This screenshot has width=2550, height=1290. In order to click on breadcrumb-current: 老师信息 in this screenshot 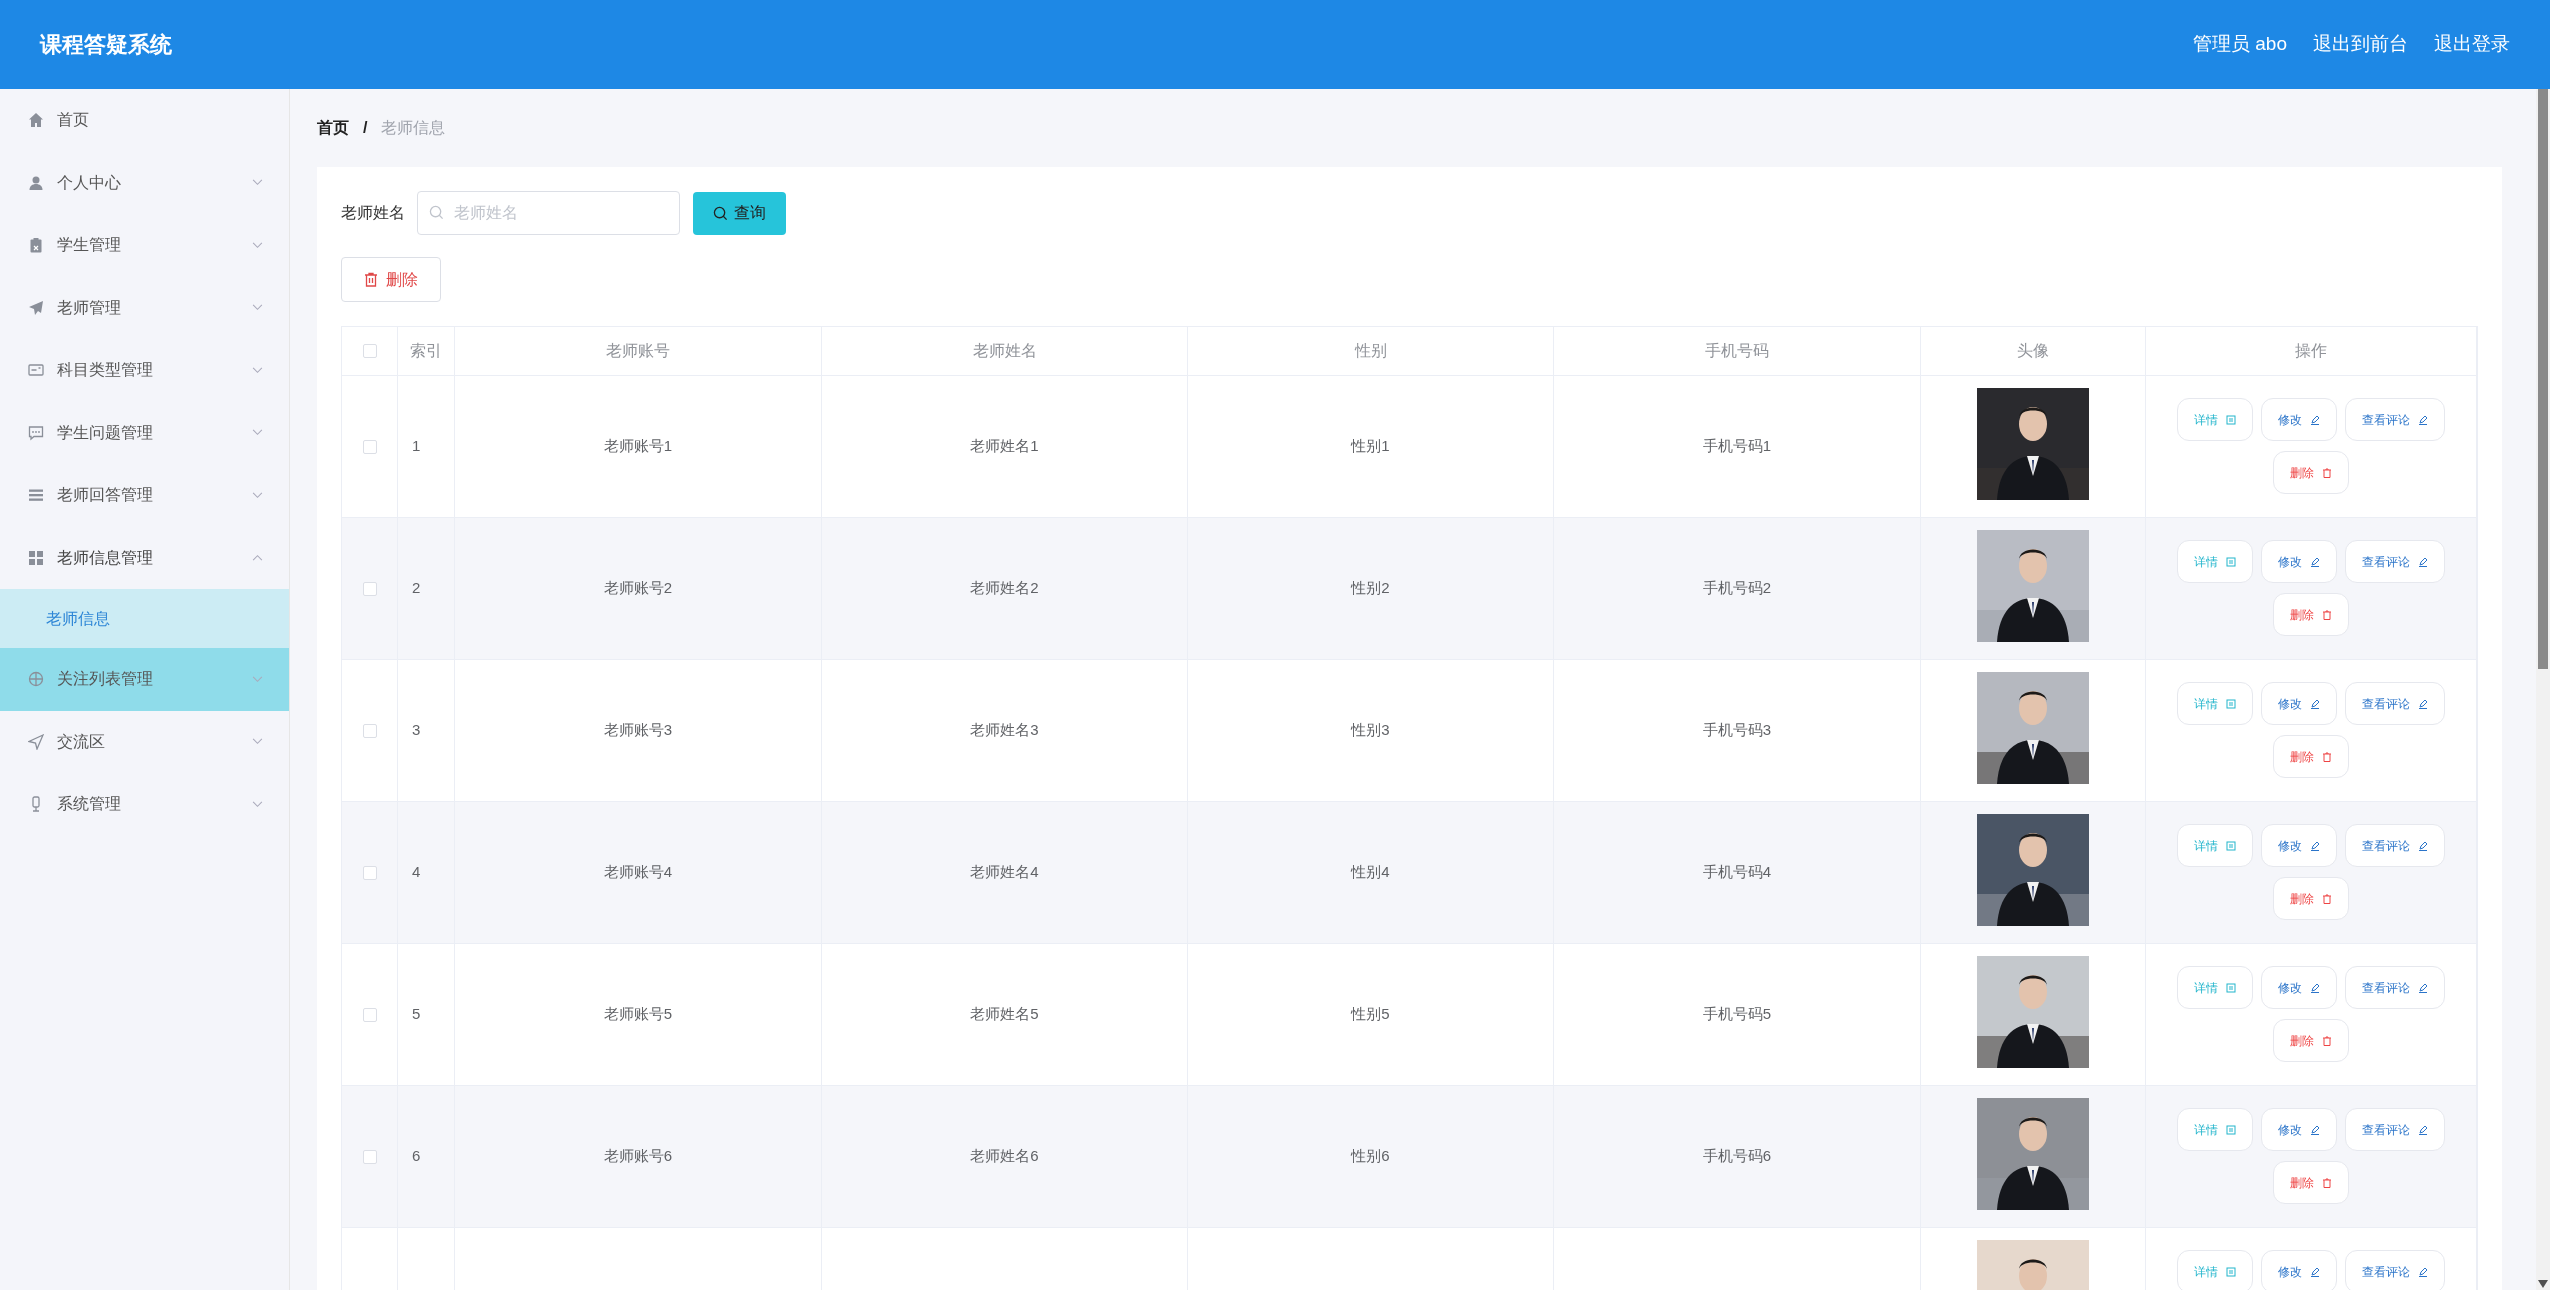, I will do `click(413, 128)`.